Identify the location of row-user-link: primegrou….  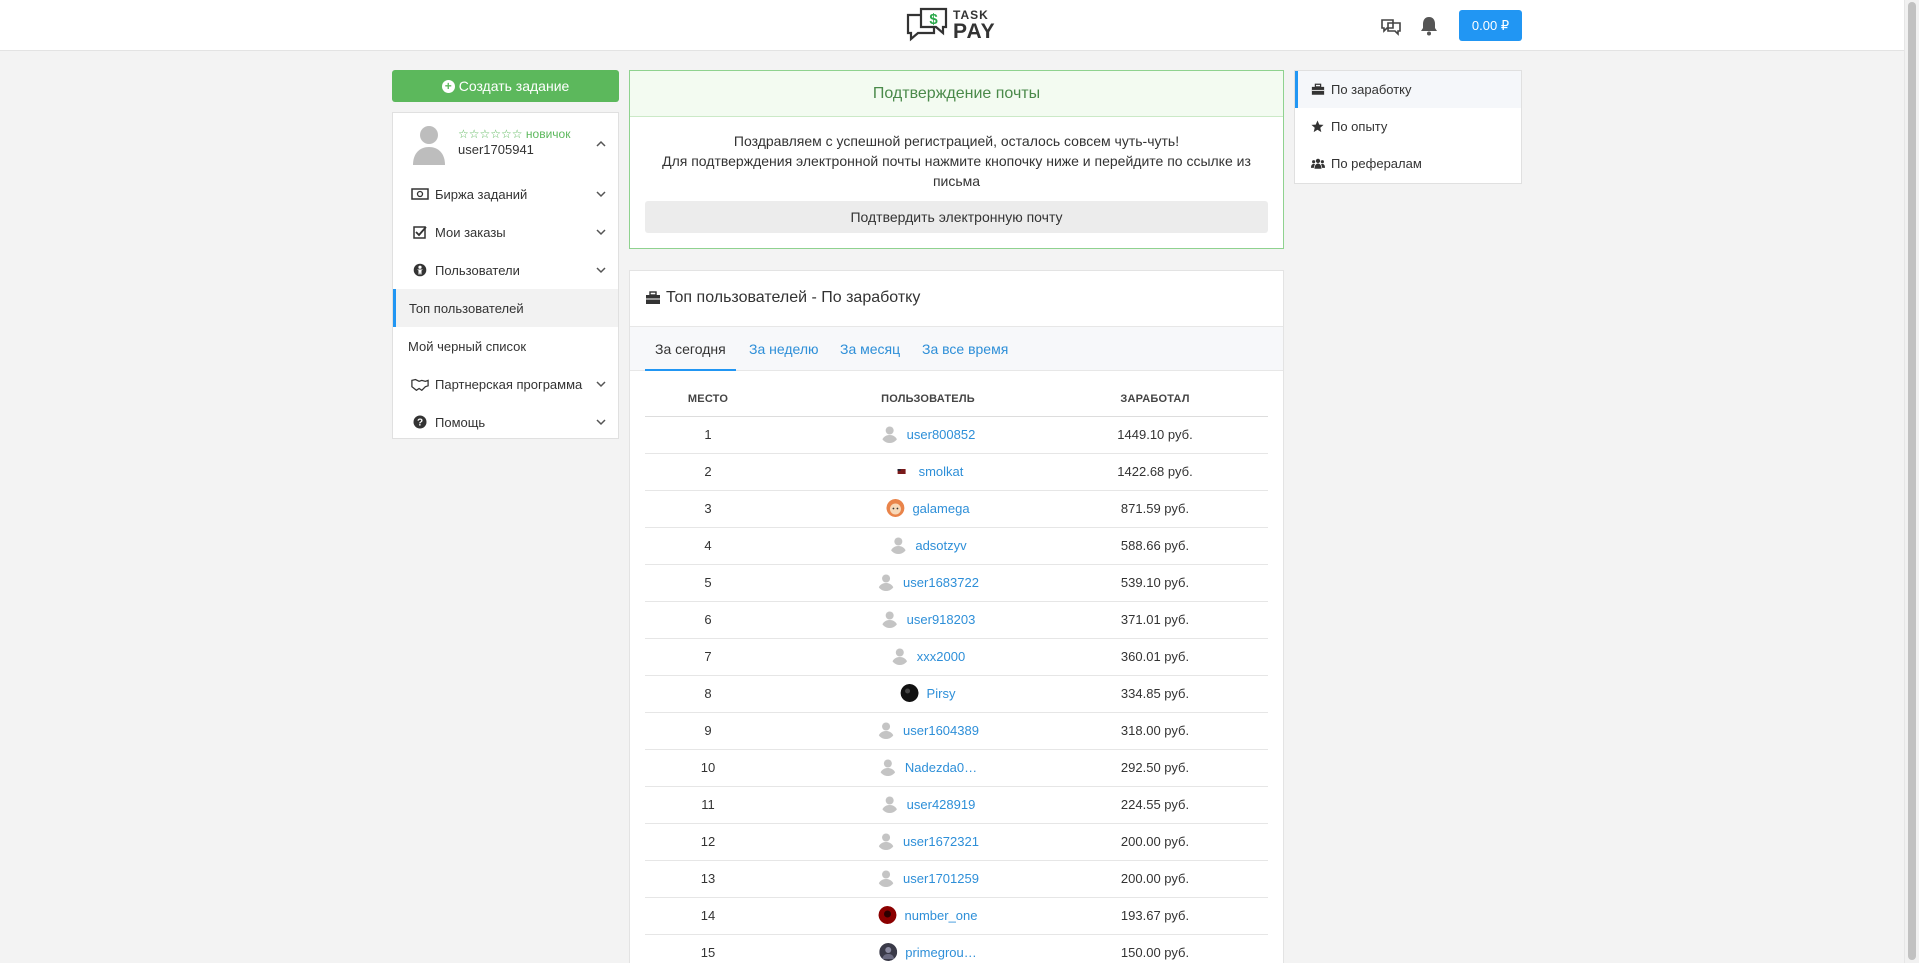
(928, 952).